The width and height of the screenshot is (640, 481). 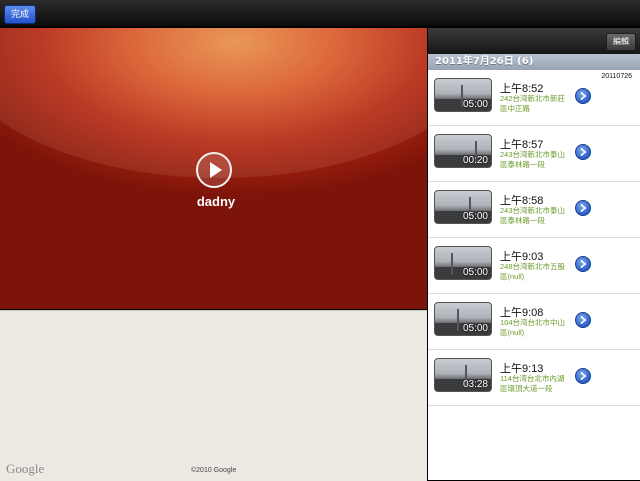 What do you see at coordinates (463, 151) in the screenshot?
I see `video-thumbnail: 00:20` at bounding box center [463, 151].